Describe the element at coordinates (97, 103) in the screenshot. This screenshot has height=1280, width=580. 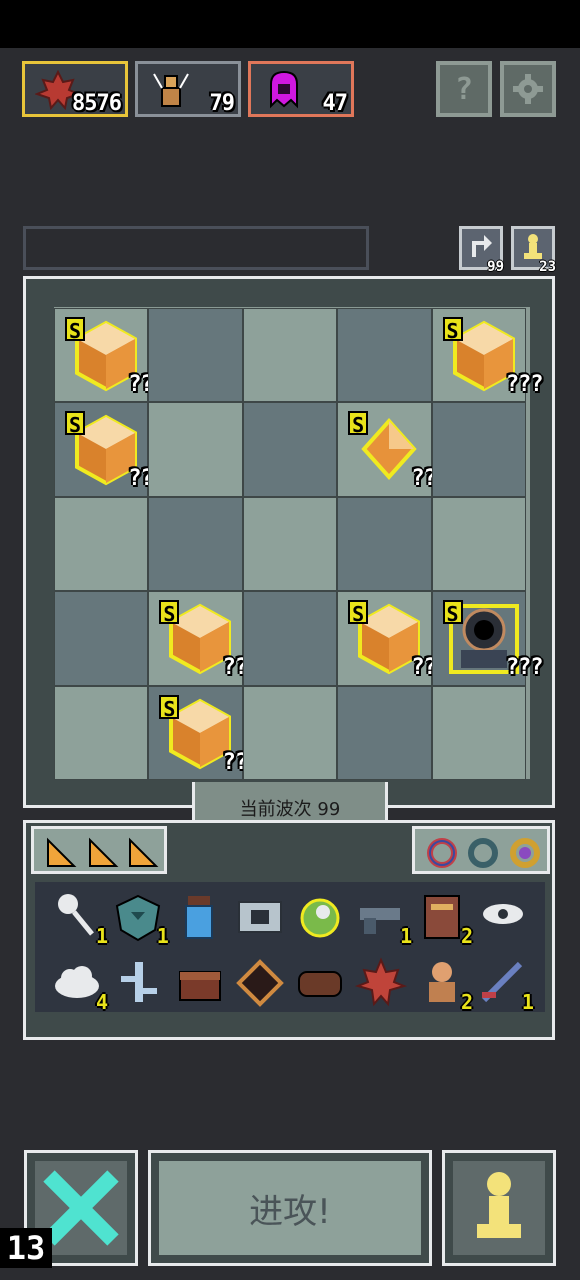
I see `maple-count: 8576` at that location.